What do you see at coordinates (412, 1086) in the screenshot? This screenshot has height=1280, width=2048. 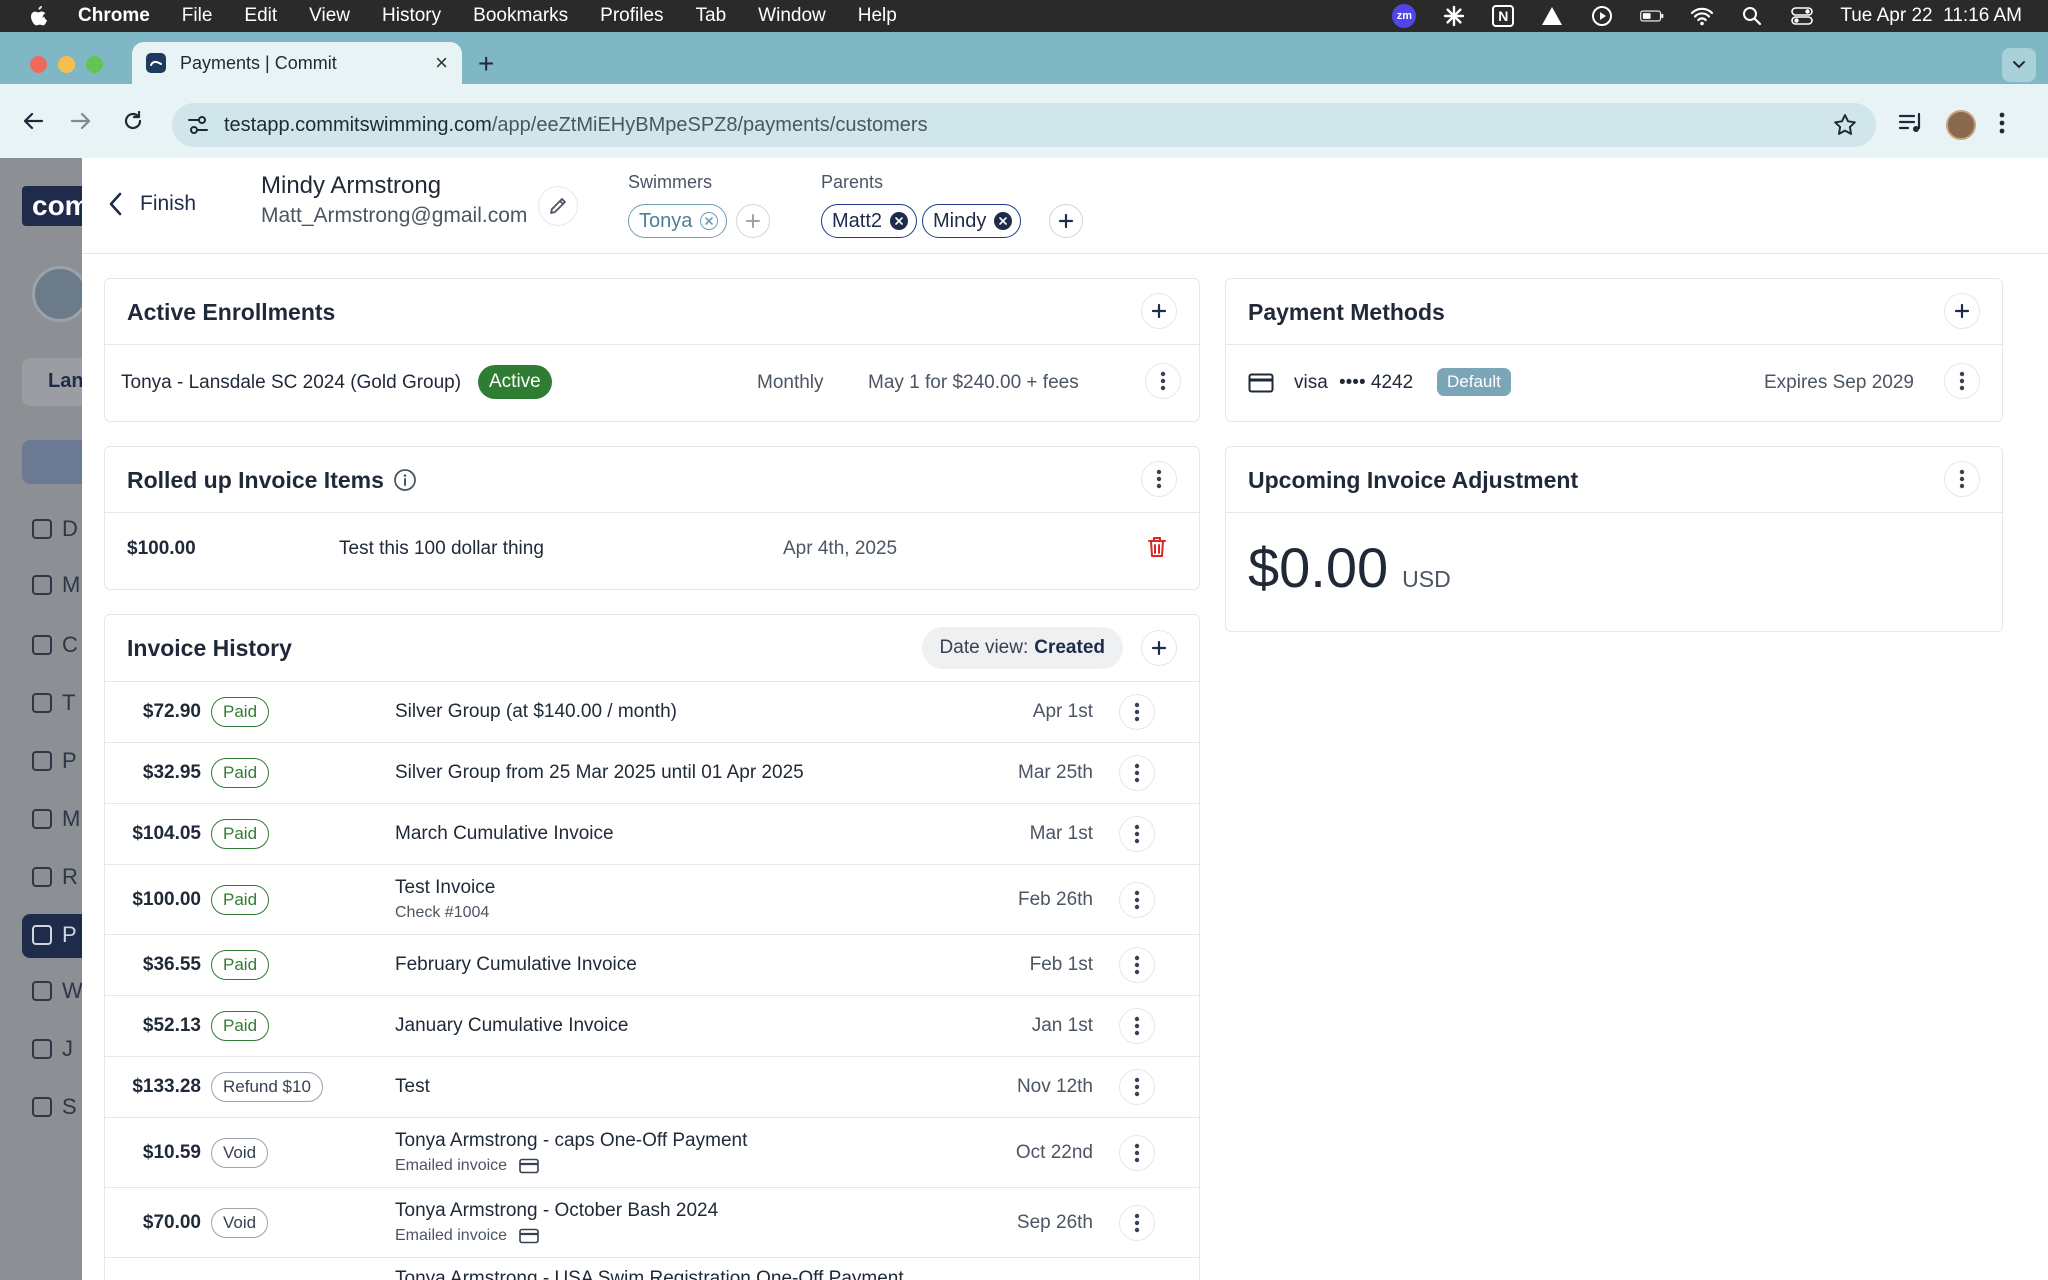 I see `invoice-description: Test` at bounding box center [412, 1086].